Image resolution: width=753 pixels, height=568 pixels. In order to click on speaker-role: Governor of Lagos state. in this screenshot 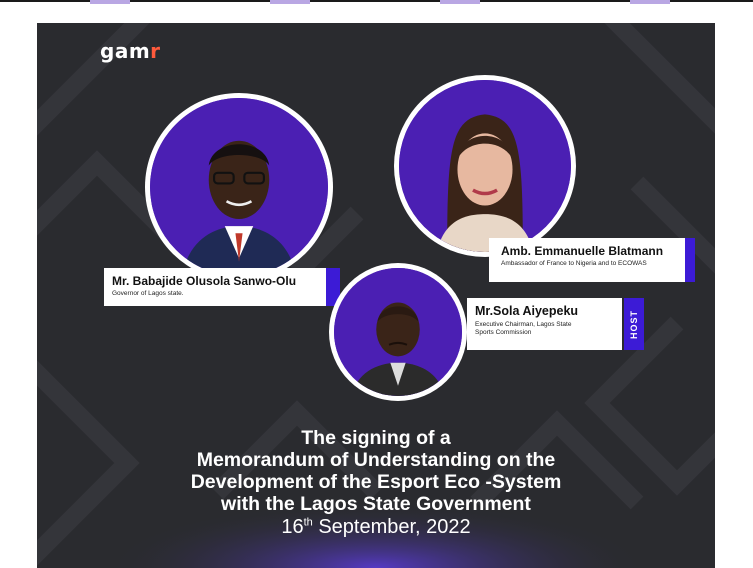, I will do `click(148, 293)`.